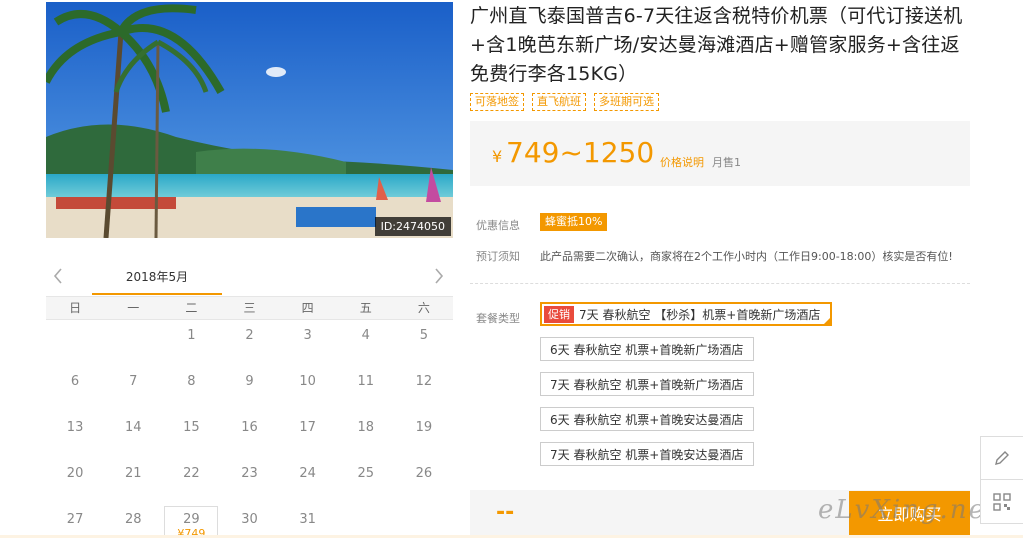 The height and width of the screenshot is (538, 1023). What do you see at coordinates (498, 318) in the screenshot?
I see `package-label: 套餐类型` at bounding box center [498, 318].